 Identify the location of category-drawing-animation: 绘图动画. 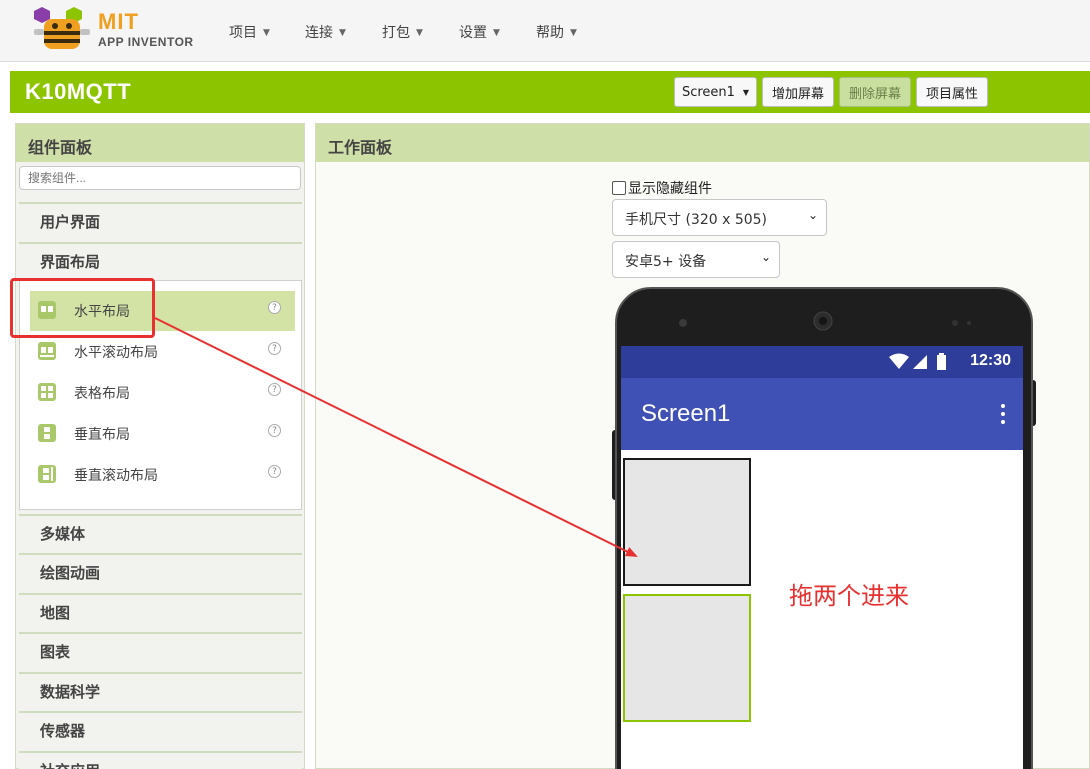
(160, 568).